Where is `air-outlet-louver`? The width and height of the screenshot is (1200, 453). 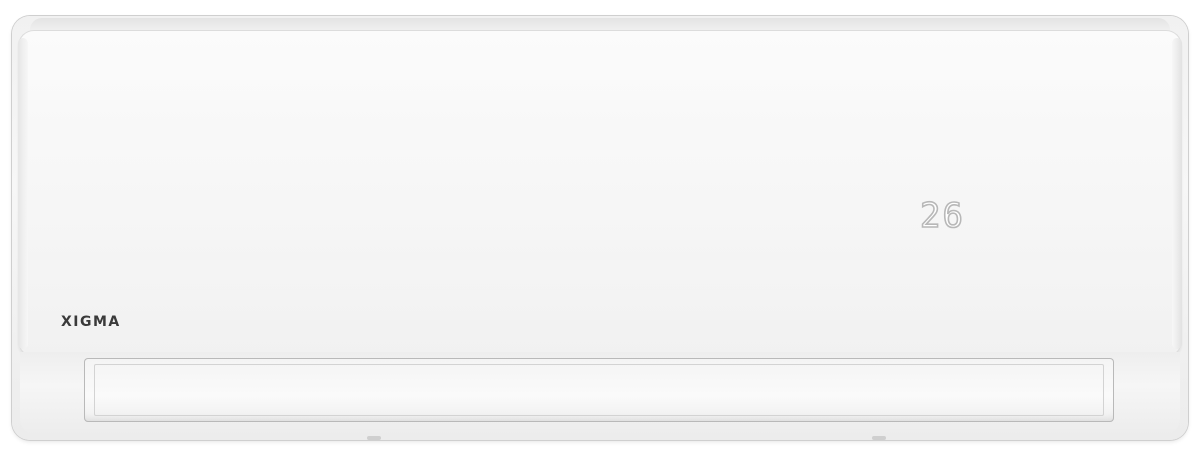 air-outlet-louver is located at coordinates (599, 390).